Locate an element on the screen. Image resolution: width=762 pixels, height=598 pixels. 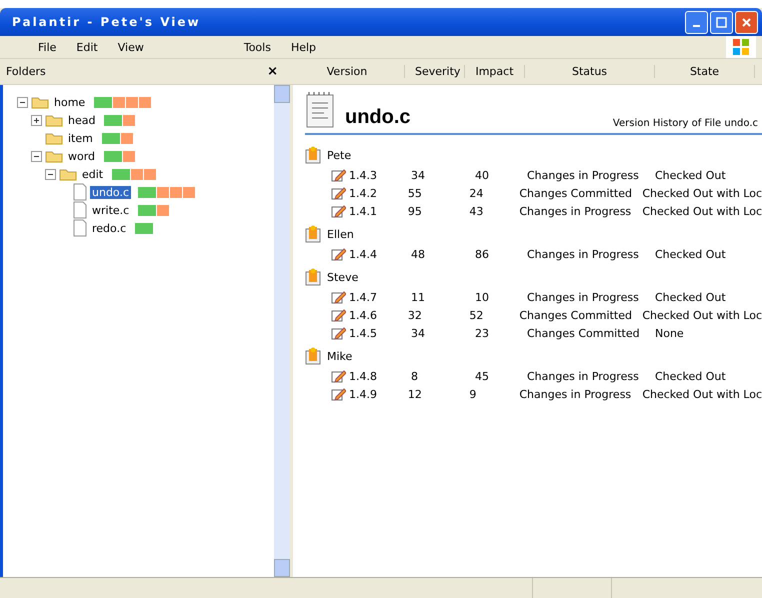
table-cell-text: 48 is located at coordinates (418, 254).